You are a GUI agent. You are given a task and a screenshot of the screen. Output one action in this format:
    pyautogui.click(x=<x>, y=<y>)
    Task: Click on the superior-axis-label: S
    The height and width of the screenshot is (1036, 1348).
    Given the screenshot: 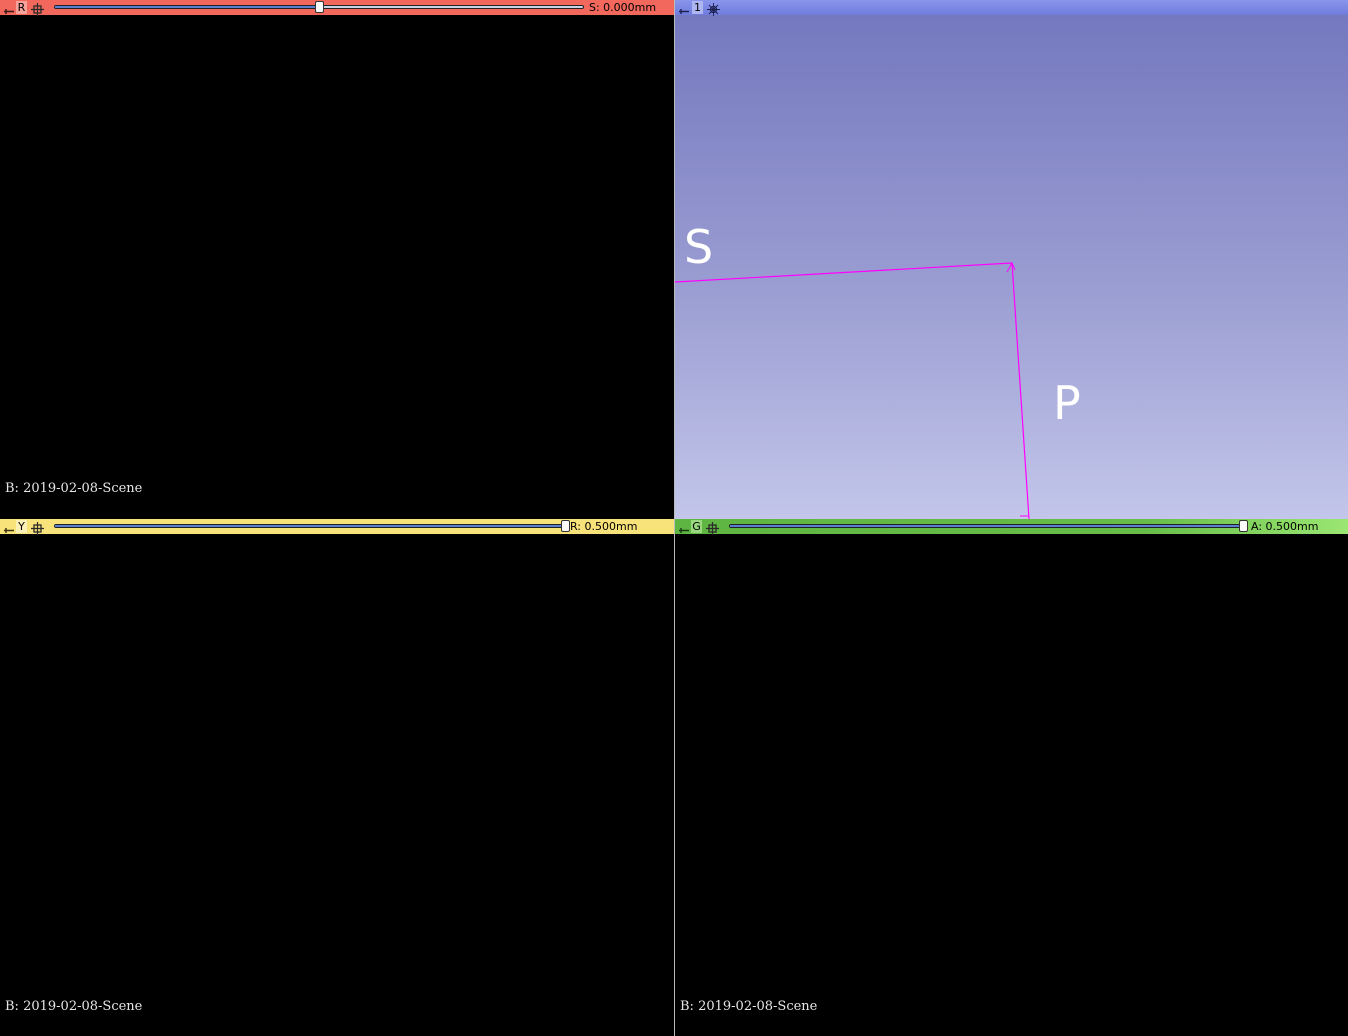 What is the action you would take?
    pyautogui.click(x=699, y=247)
    